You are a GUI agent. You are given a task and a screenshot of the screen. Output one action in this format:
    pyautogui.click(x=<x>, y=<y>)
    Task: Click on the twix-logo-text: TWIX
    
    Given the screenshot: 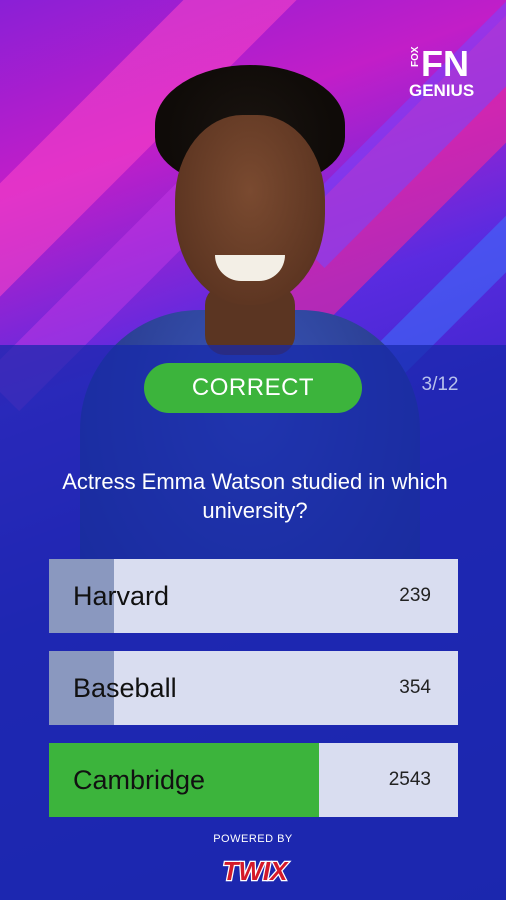 What is the action you would take?
    pyautogui.click(x=256, y=871)
    